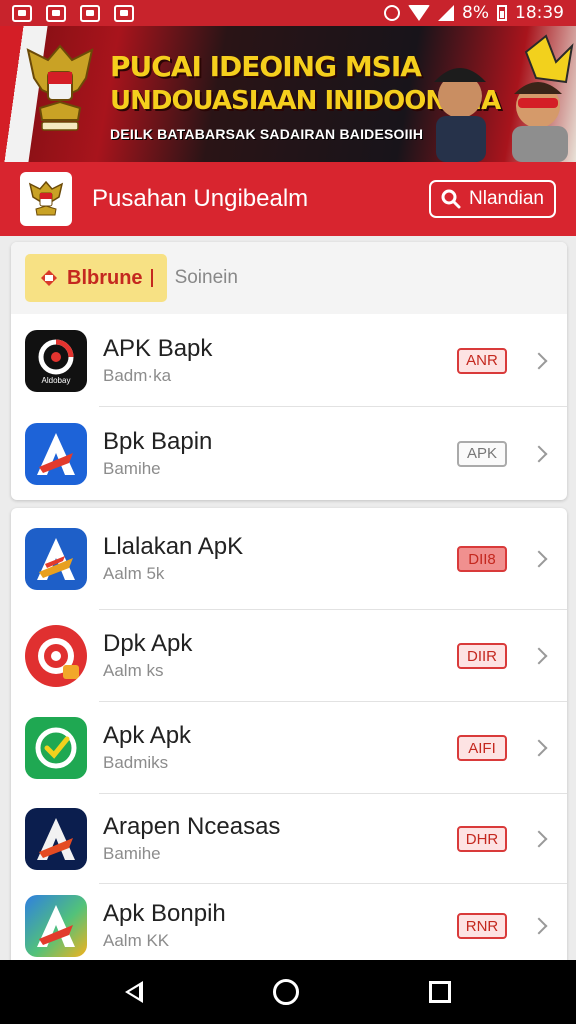  What do you see at coordinates (440, 992) in the screenshot?
I see `recent-apps-icon` at bounding box center [440, 992].